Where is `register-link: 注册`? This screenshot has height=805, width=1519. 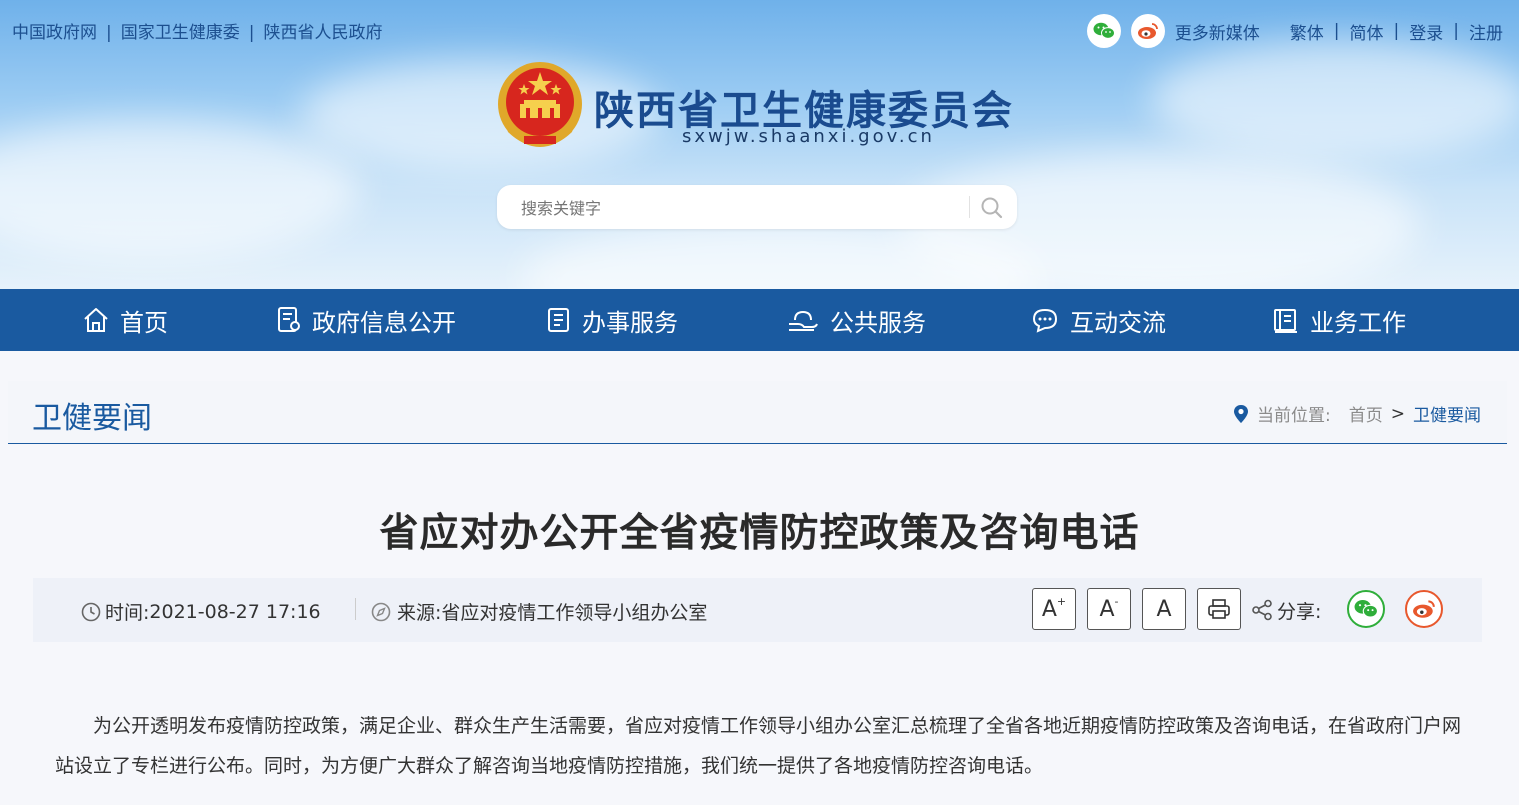 register-link: 注册 is located at coordinates (1486, 31).